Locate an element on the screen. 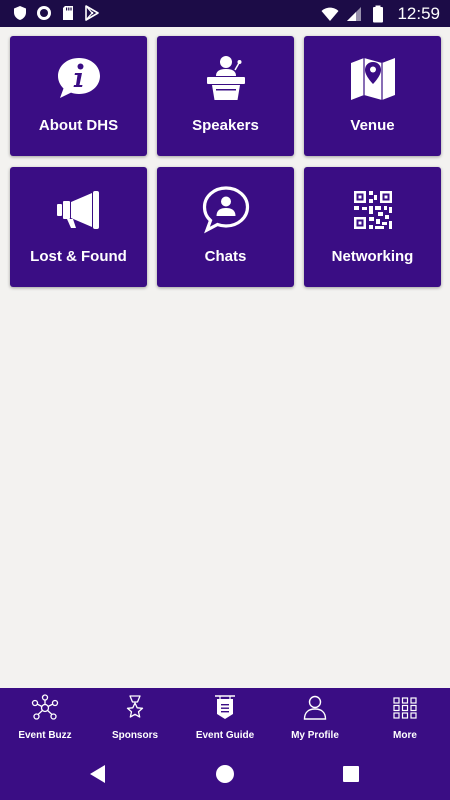 The width and height of the screenshot is (450, 800). map-pin-icon is located at coordinates (372, 79).